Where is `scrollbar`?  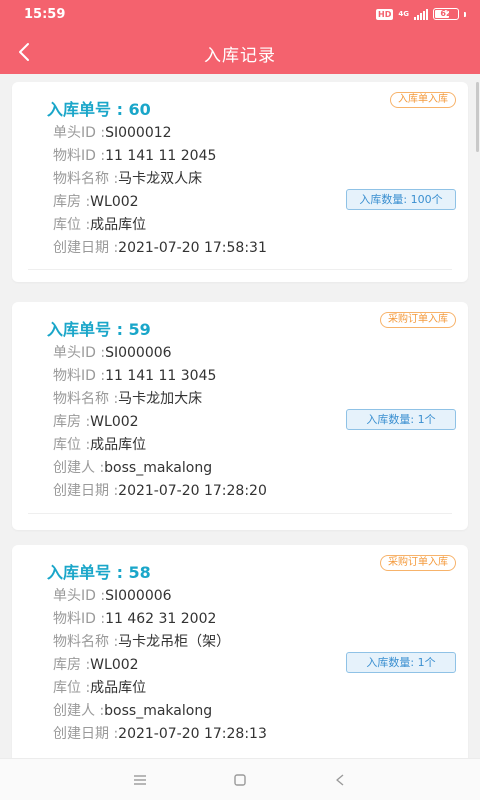
scrollbar is located at coordinates (477, 117).